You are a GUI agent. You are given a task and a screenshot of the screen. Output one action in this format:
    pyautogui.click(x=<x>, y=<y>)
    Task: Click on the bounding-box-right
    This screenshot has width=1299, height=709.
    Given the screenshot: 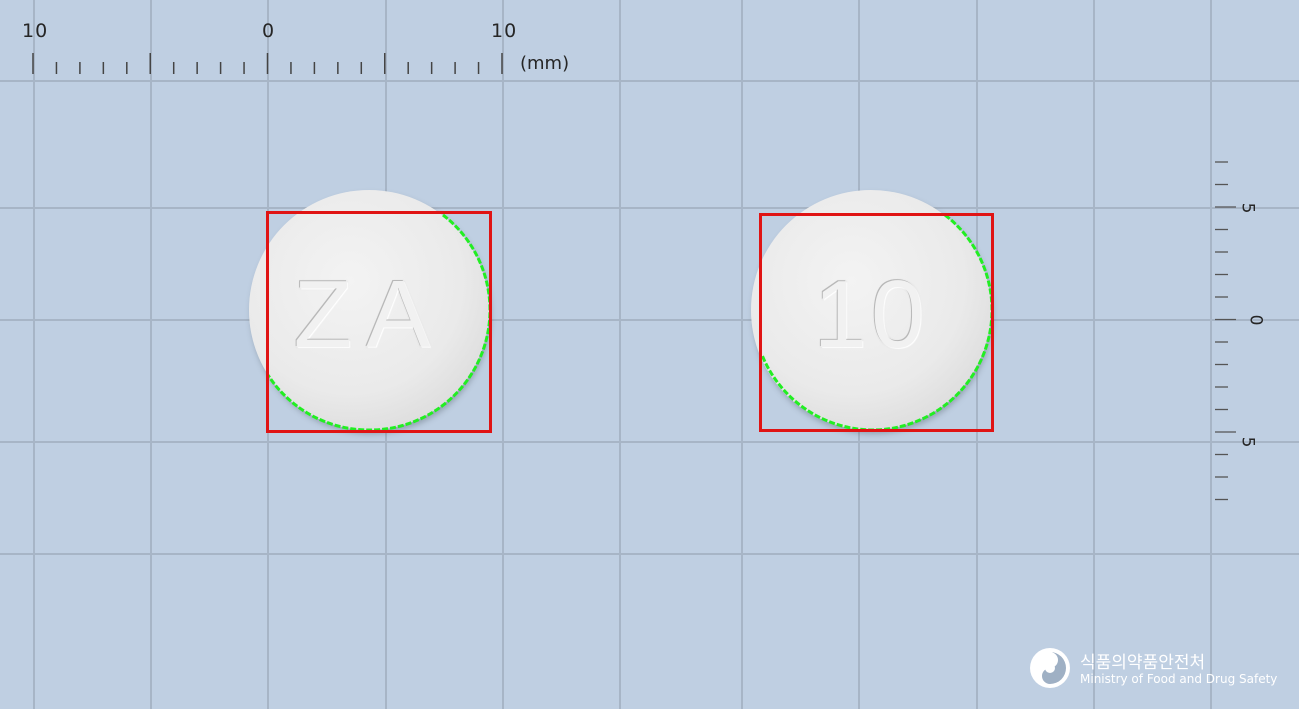 What is the action you would take?
    pyautogui.click(x=876, y=322)
    